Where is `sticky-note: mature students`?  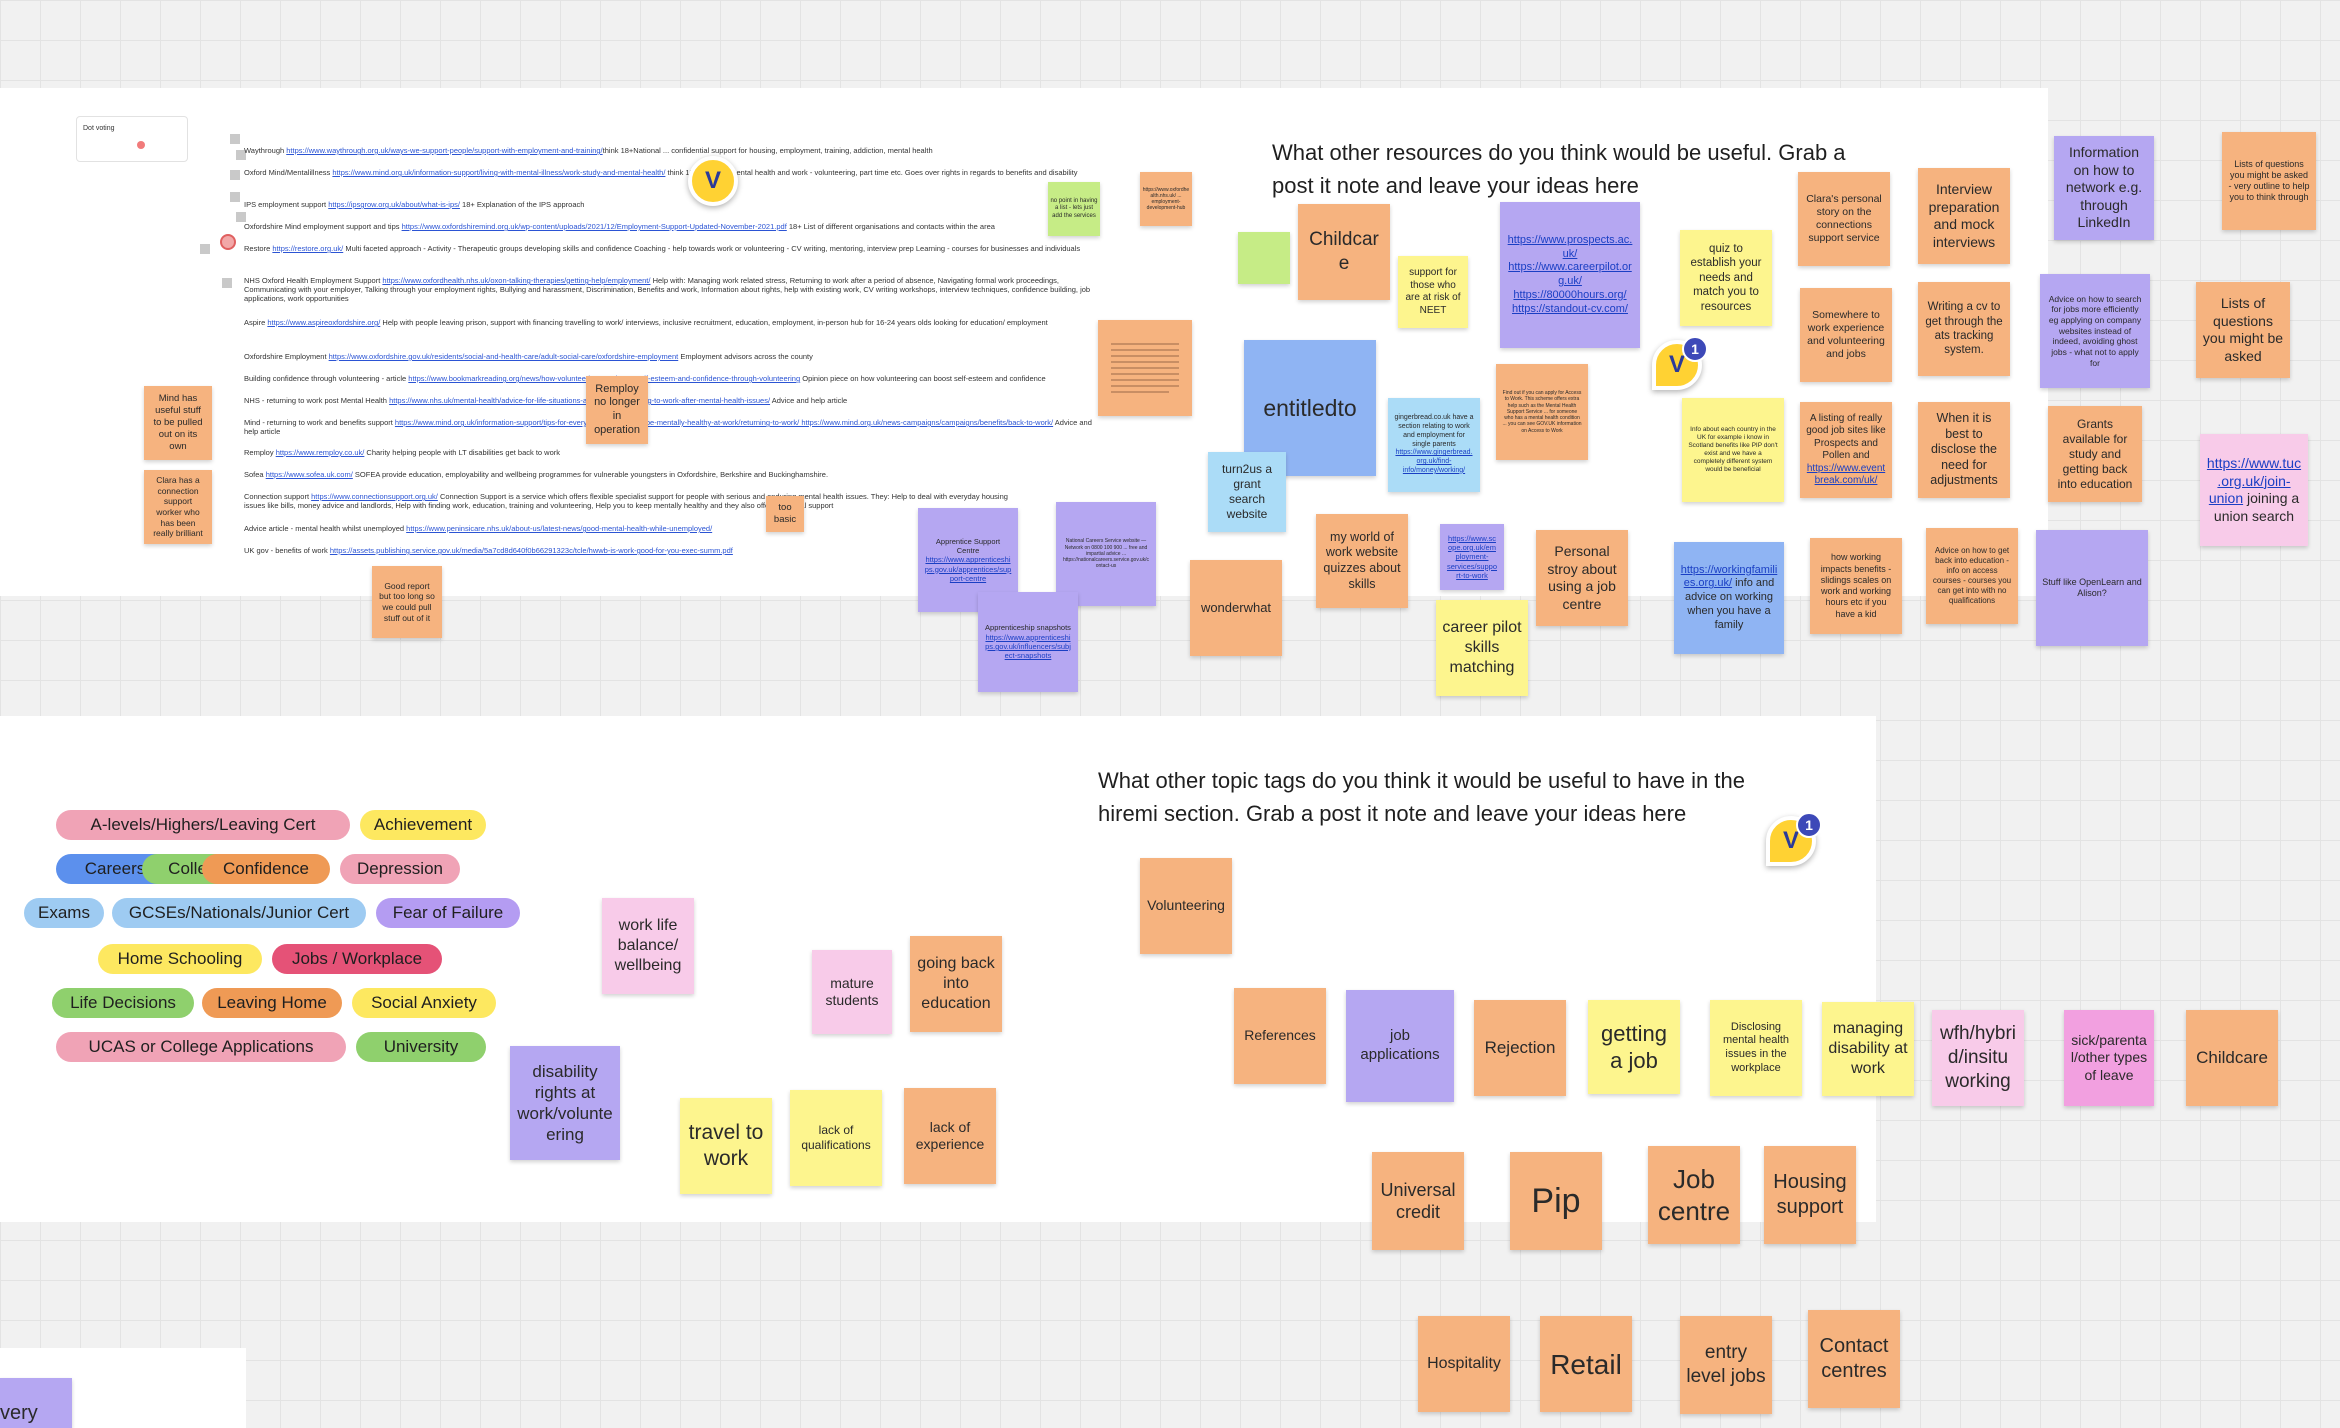
sticky-note: mature students is located at coordinates (852, 992).